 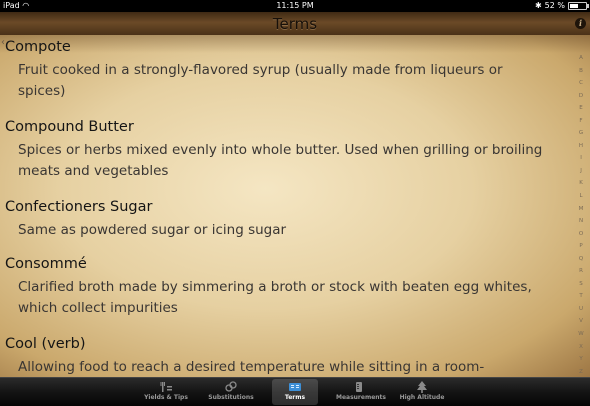 What do you see at coordinates (581, 321) in the screenshot?
I see `index-letter: V` at bounding box center [581, 321].